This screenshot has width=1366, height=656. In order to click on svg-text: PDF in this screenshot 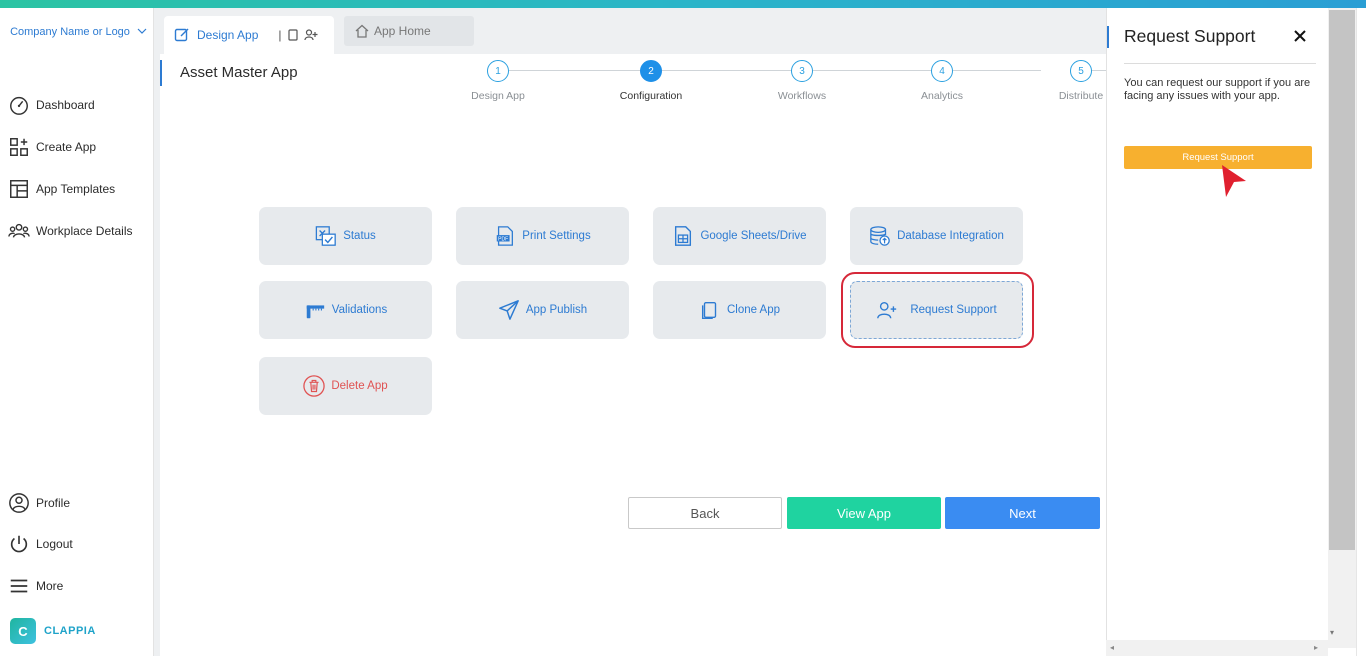, I will do `click(503, 239)`.